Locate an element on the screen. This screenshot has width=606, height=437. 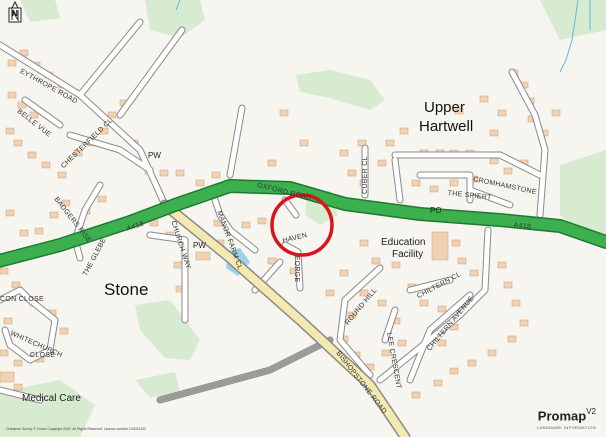
place-label-upper: Upper is located at coordinates (444, 107).